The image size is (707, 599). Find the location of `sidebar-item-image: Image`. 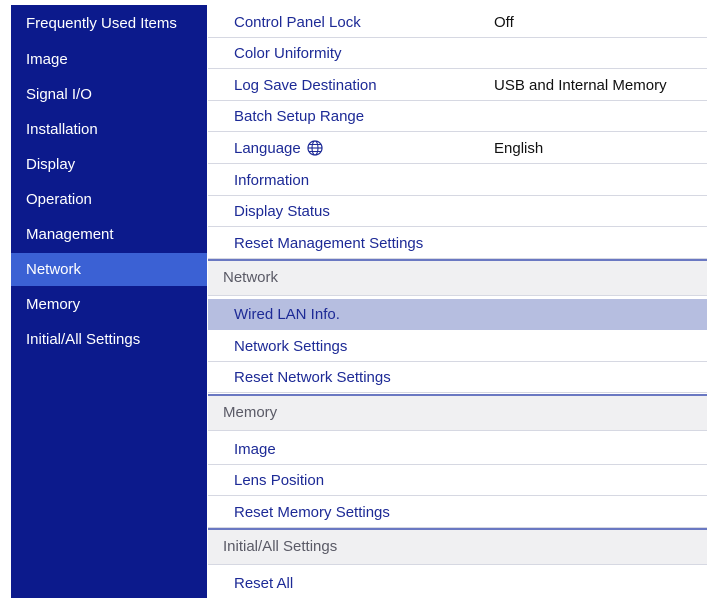

sidebar-item-image: Image is located at coordinates (109, 59).